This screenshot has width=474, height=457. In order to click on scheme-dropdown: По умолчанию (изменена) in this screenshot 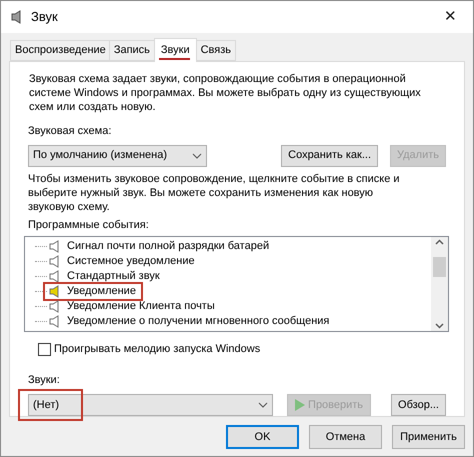, I will do `click(118, 155)`.